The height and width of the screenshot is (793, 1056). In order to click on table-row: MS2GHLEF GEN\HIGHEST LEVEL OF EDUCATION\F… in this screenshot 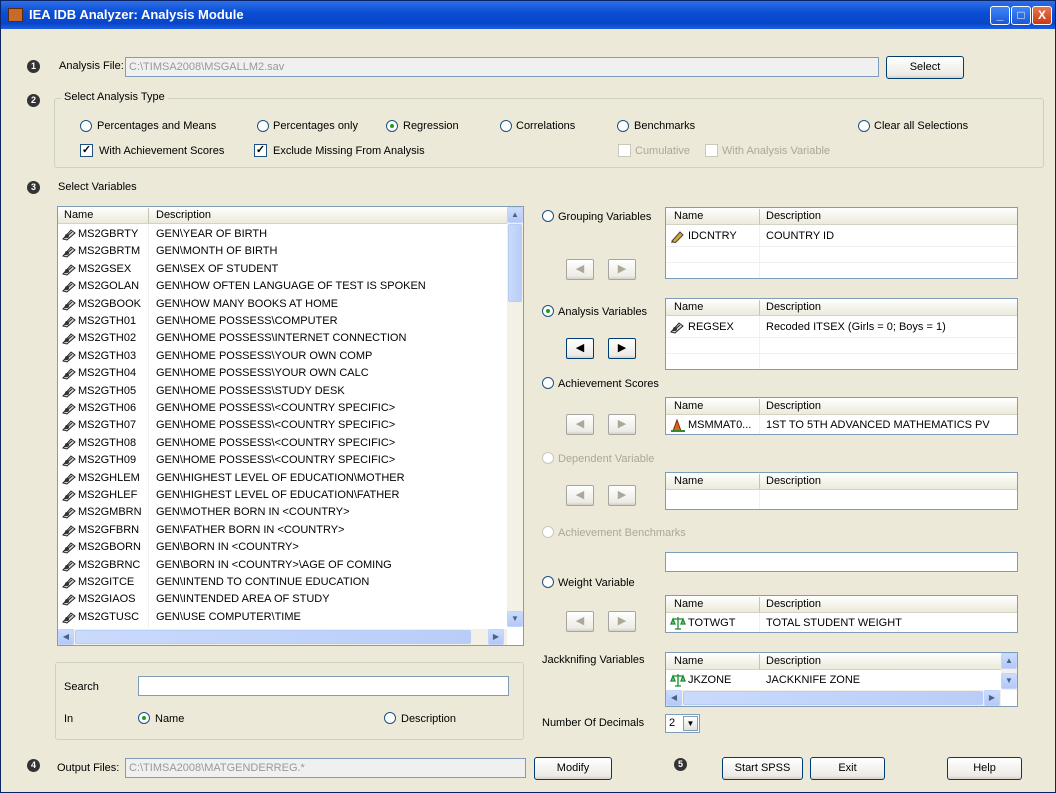, I will do `click(282, 495)`.